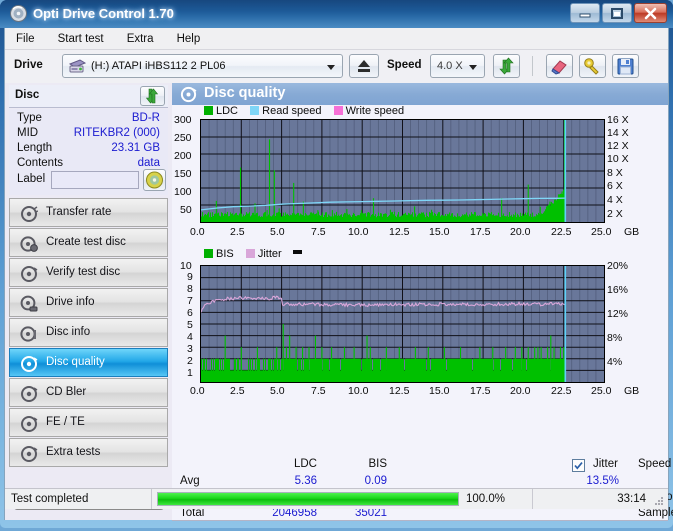 Image resolution: width=673 pixels, height=531 pixels. I want to click on sidebar-item-drive-info: Drive info, so click(88, 302).